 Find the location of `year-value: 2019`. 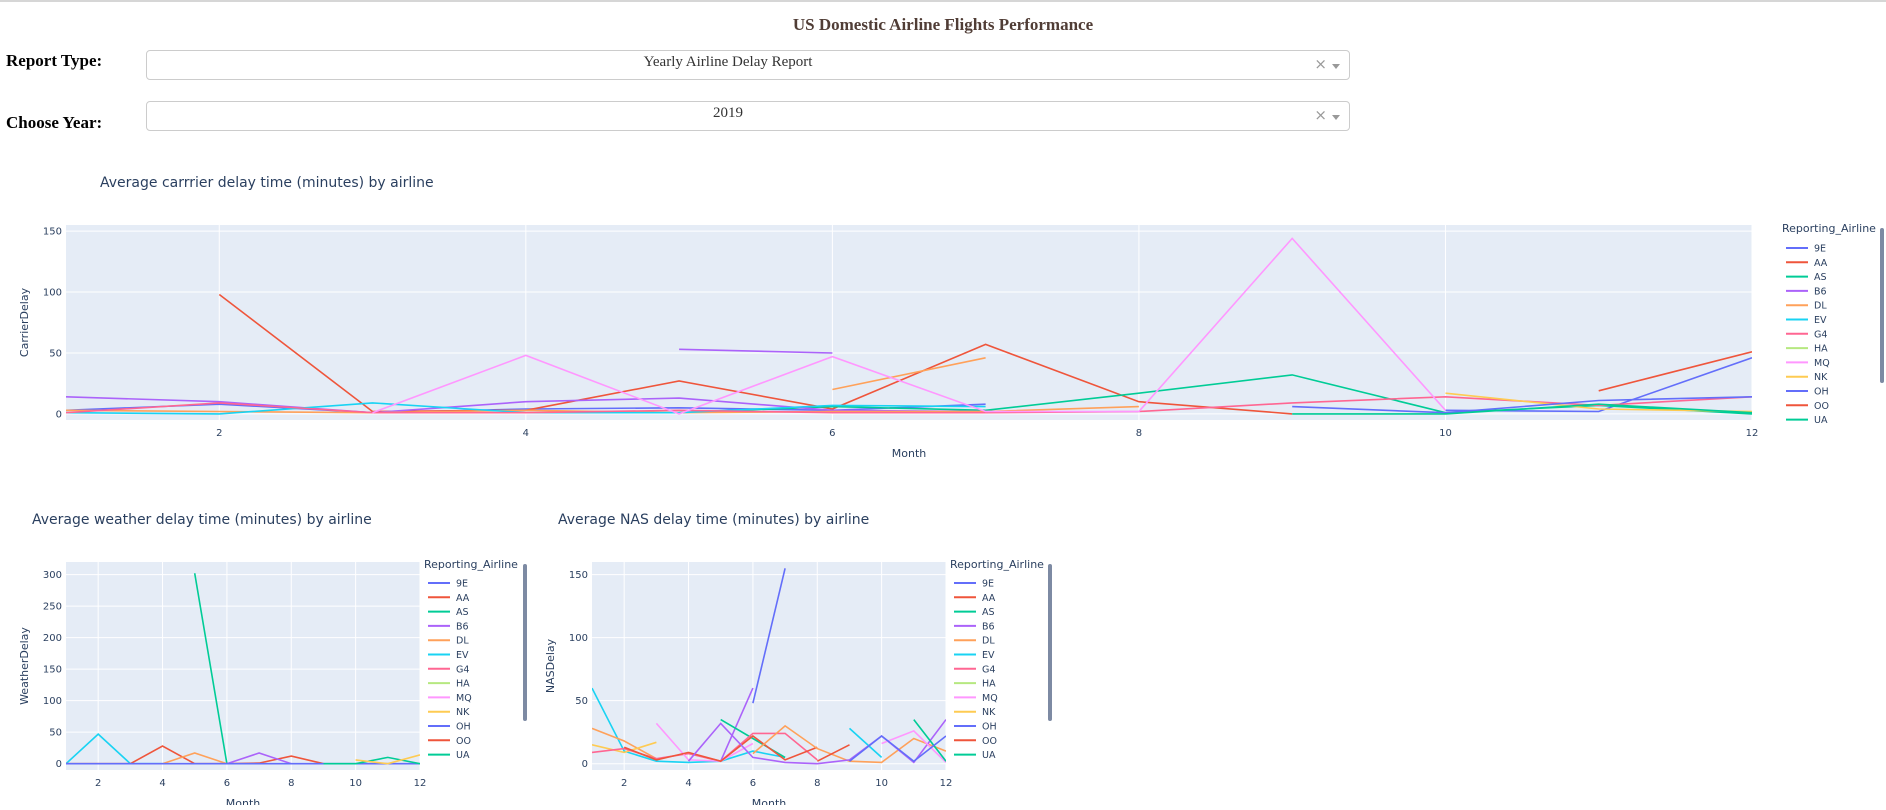

year-value: 2019 is located at coordinates (728, 113).